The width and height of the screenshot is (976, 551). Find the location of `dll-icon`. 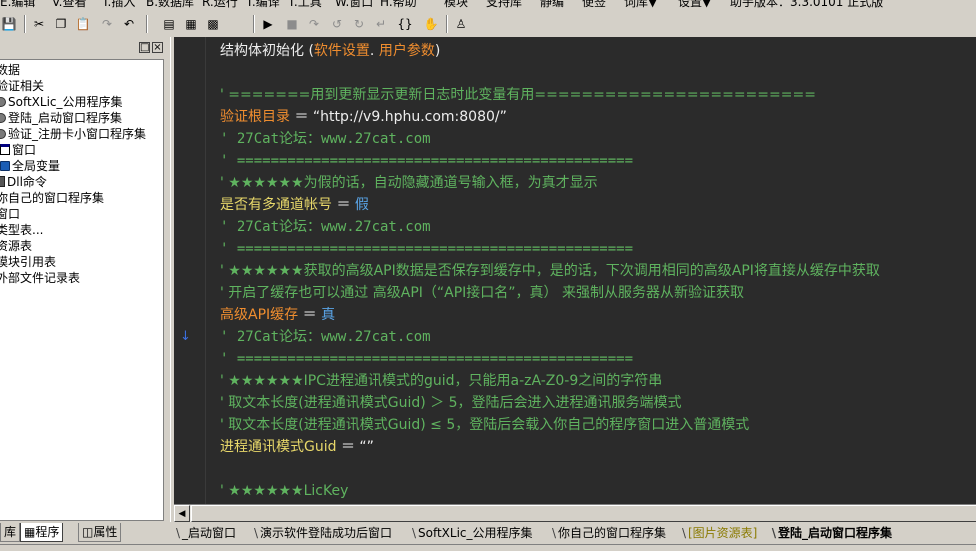

dll-icon is located at coordinates (2, 181).